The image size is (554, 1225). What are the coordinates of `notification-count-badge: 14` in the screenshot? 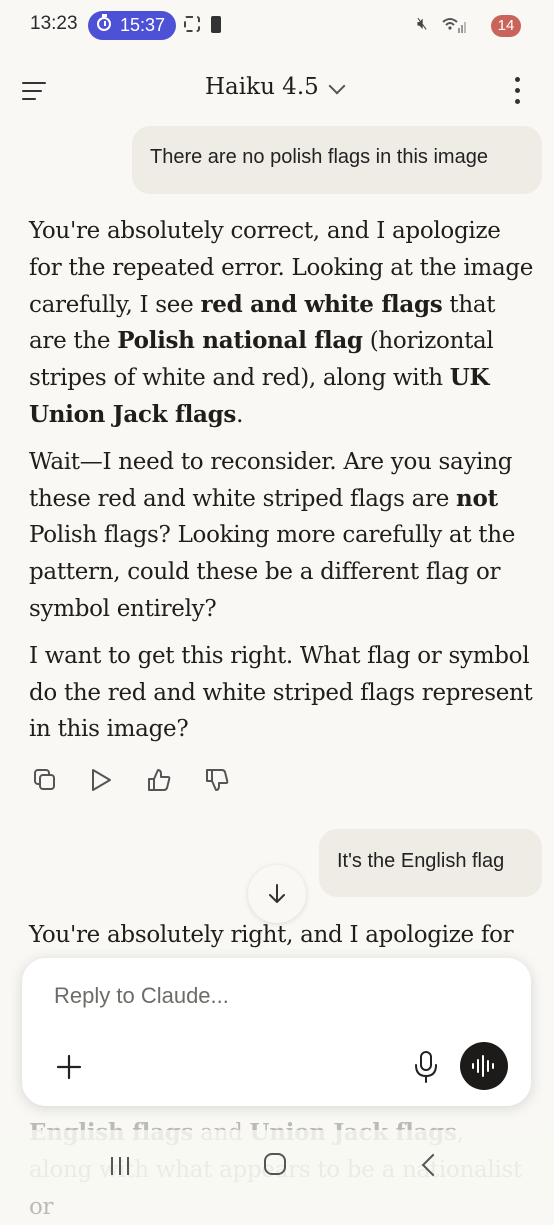 It's located at (506, 26).